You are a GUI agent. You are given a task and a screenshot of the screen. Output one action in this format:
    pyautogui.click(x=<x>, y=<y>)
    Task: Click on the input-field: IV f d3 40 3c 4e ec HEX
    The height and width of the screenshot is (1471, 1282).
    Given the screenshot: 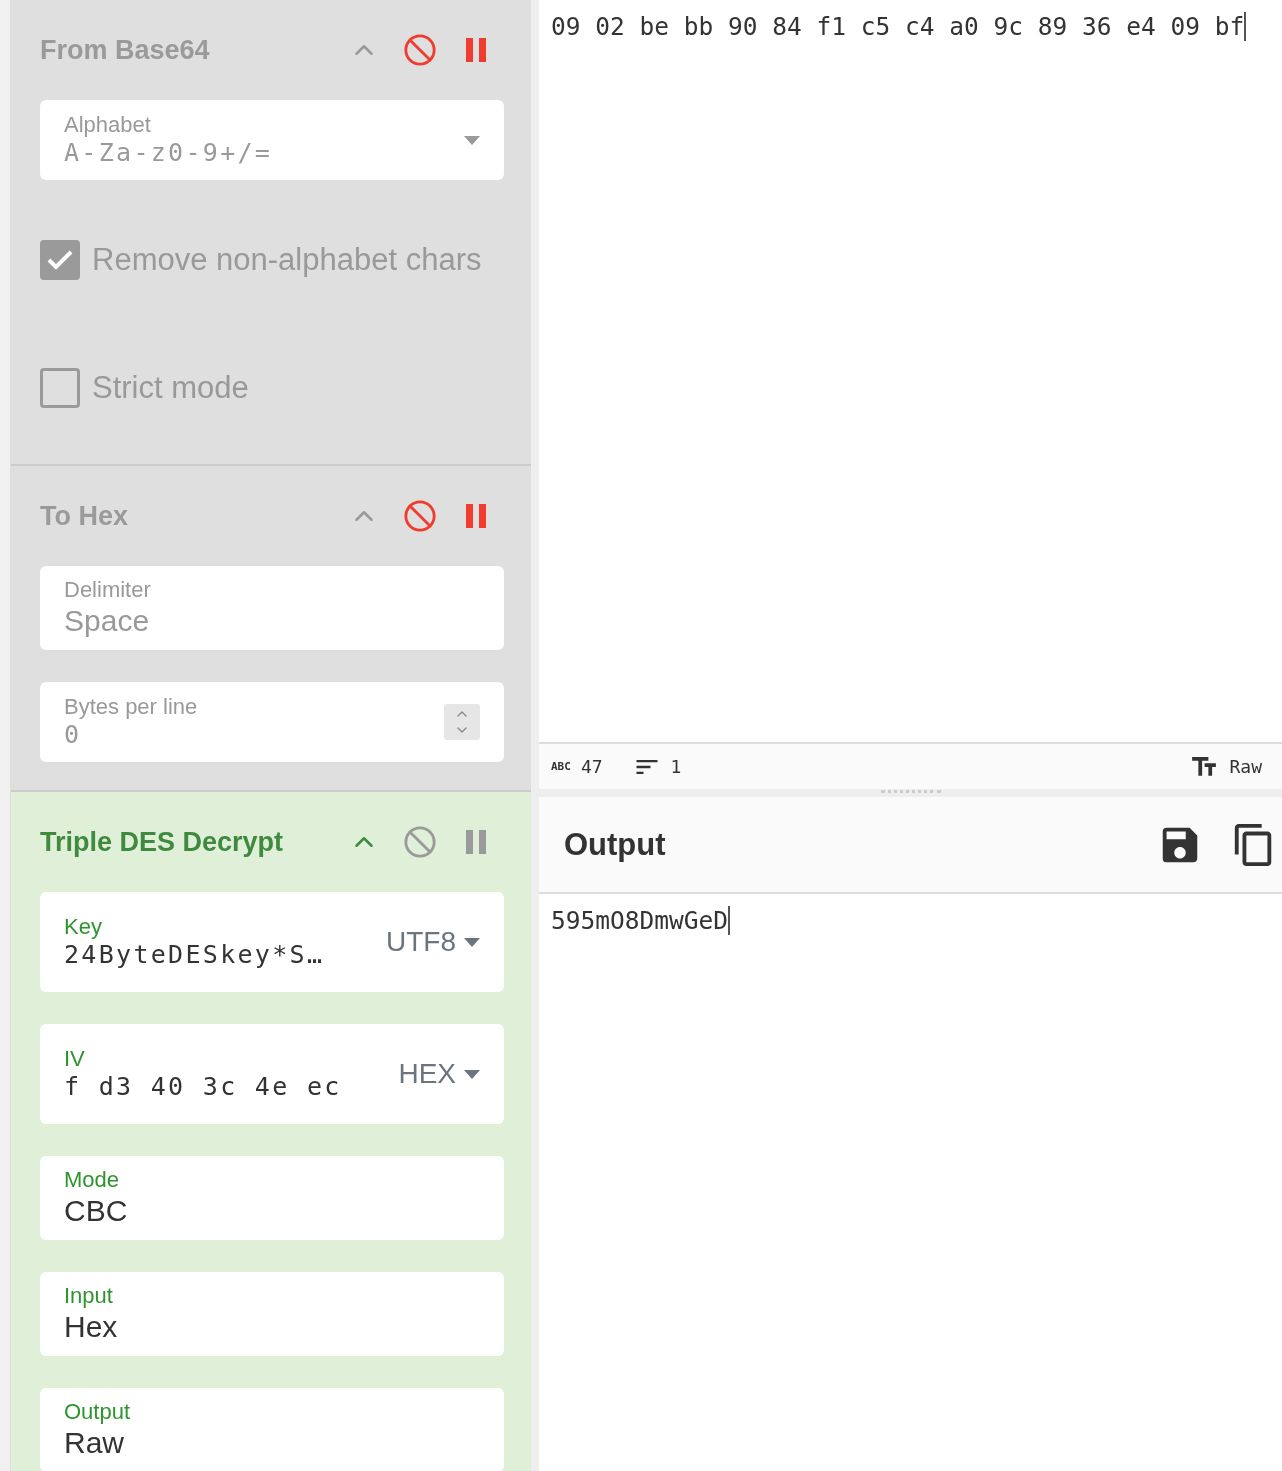 What is the action you would take?
    pyautogui.click(x=272, y=1074)
    